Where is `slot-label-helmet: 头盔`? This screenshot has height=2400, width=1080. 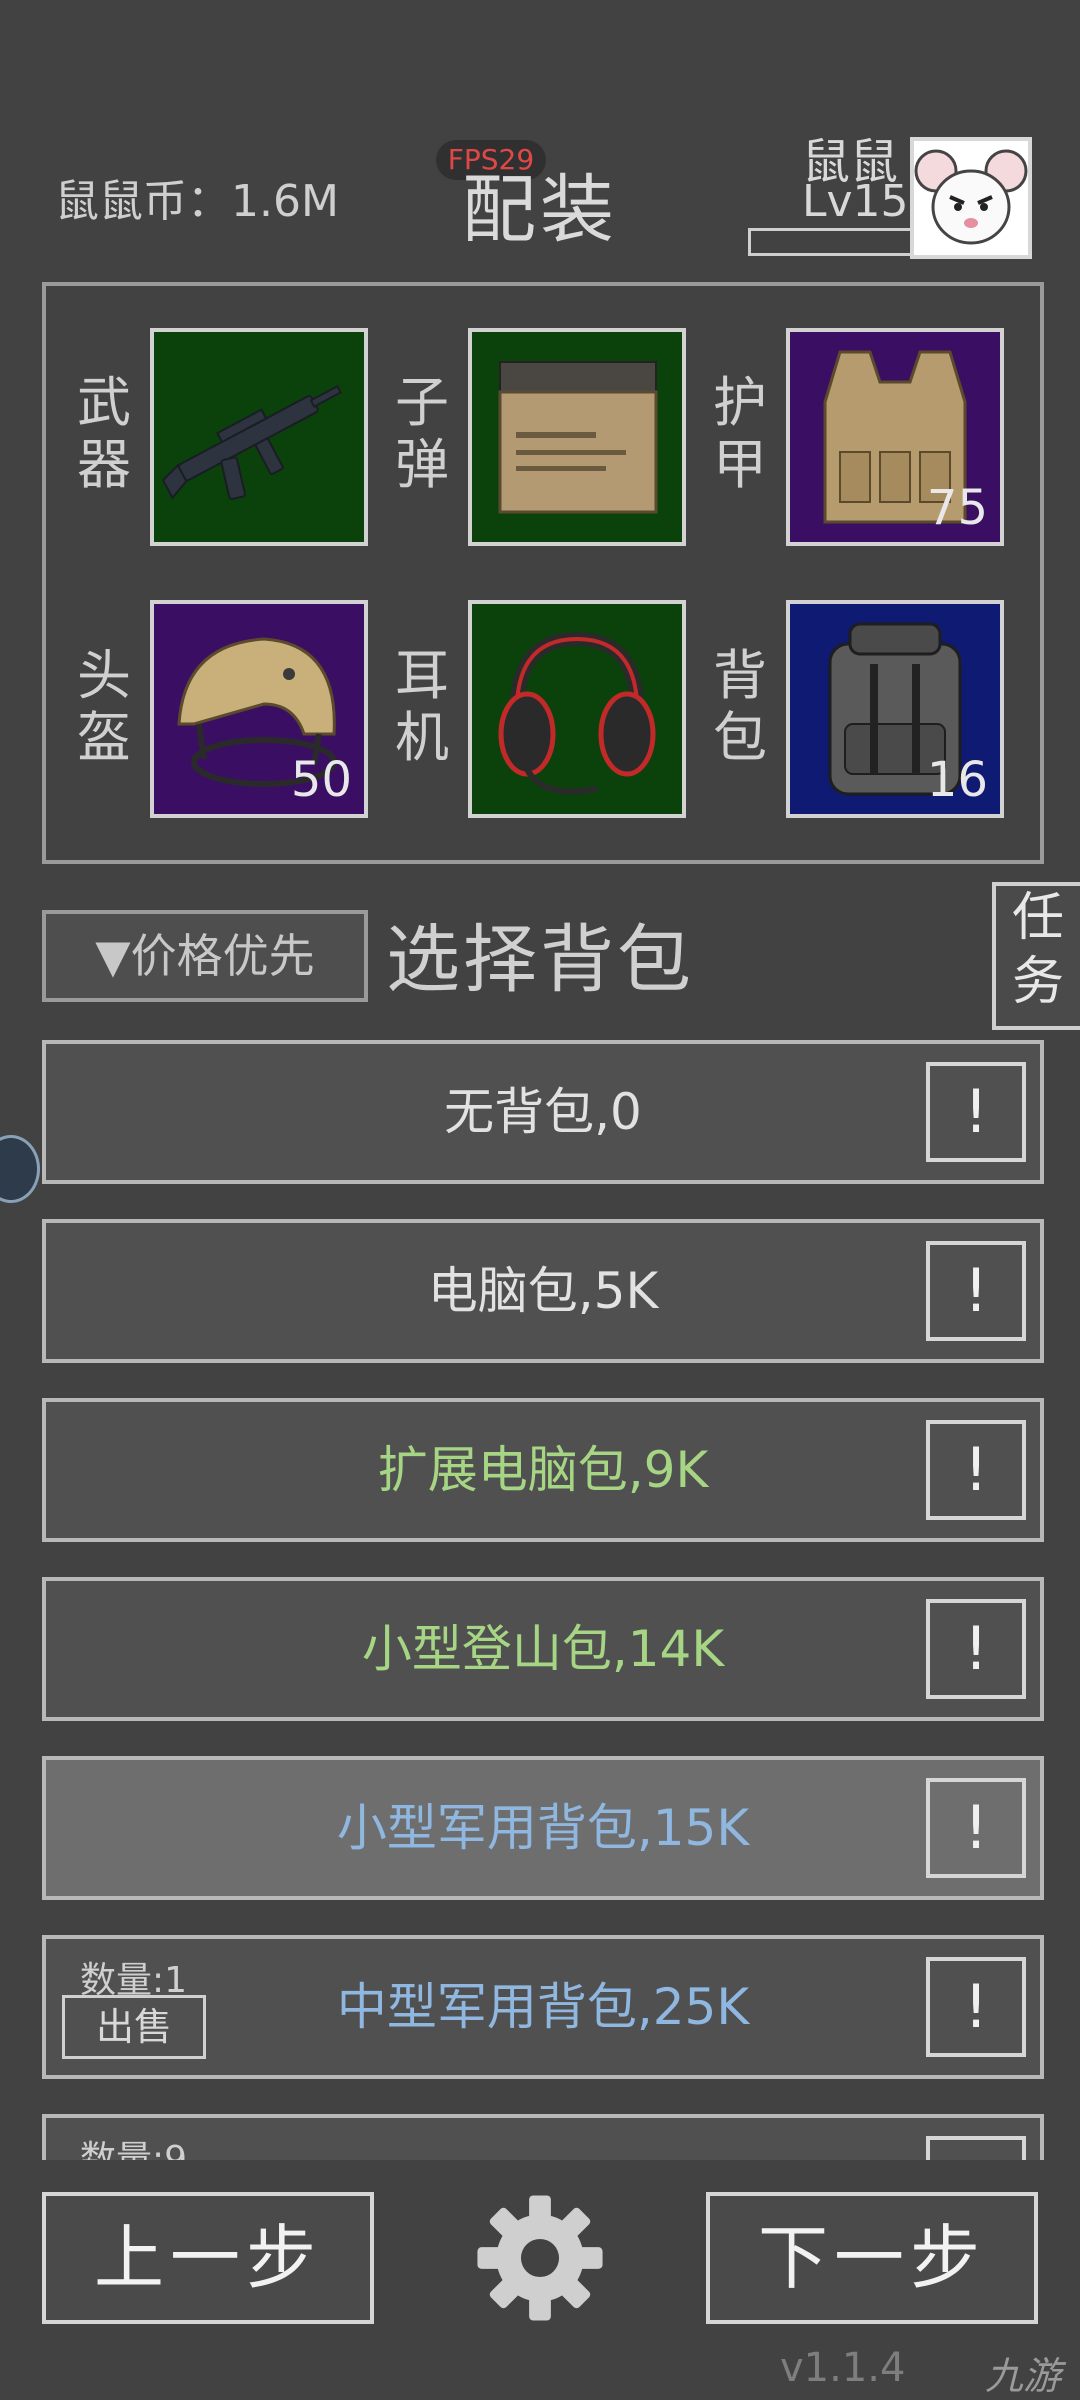 slot-label-helmet: 头盔 is located at coordinates (104, 706).